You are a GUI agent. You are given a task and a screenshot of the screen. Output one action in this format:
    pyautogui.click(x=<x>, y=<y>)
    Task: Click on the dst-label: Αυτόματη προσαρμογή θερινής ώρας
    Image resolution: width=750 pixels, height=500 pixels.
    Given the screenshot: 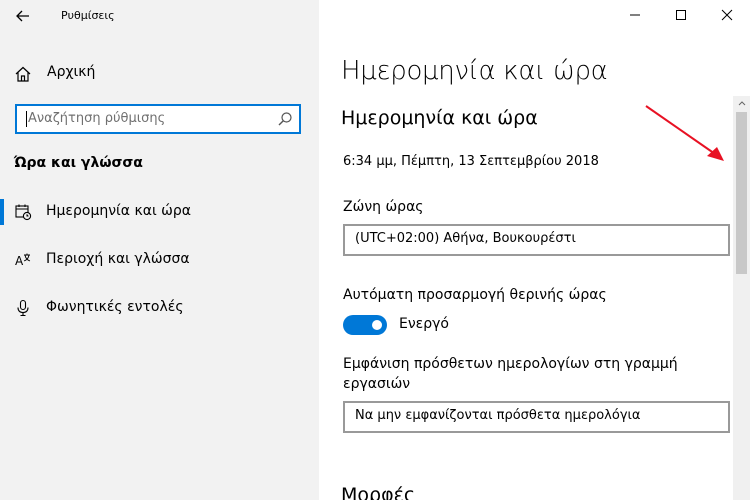 What is the action you would take?
    pyautogui.click(x=475, y=295)
    